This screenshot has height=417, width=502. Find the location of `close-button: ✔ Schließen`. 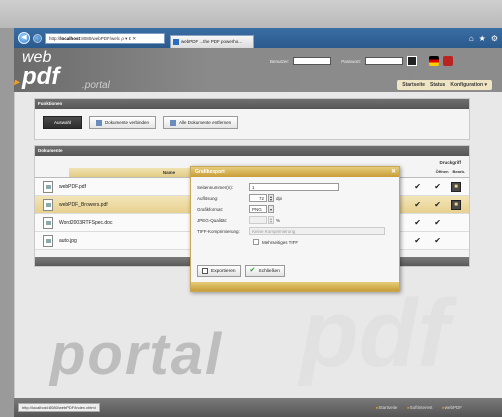

close-button: ✔ Schließen is located at coordinates (264, 271).